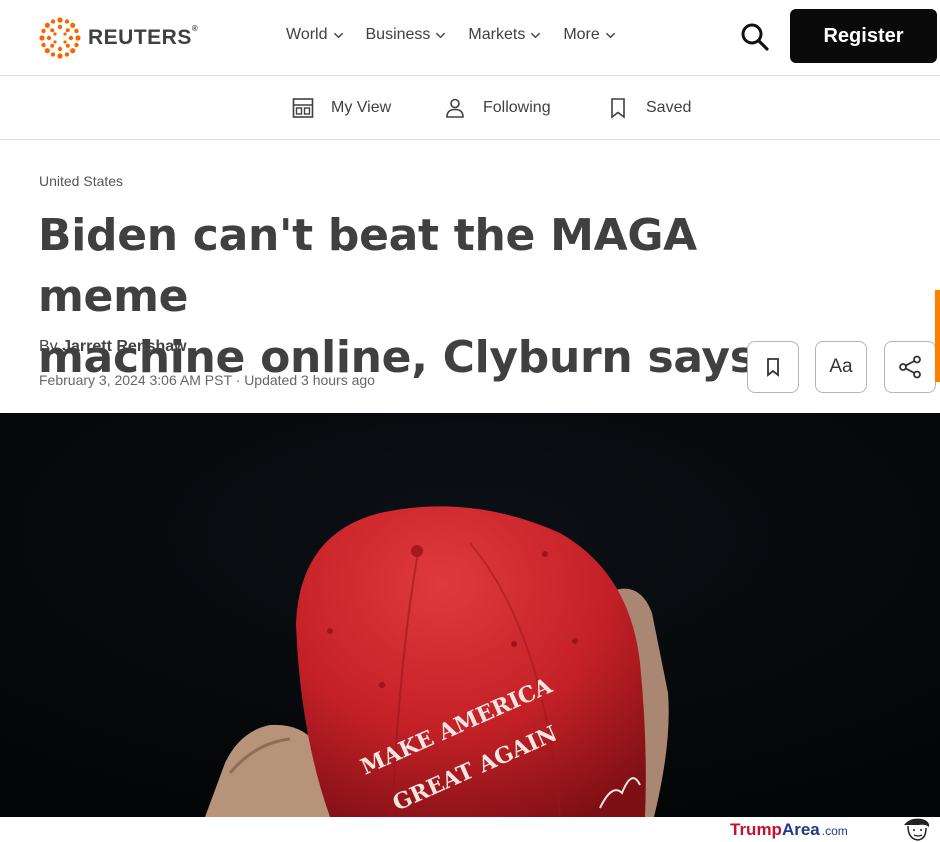 The width and height of the screenshot is (940, 842). I want to click on save-article-button, so click(773, 367).